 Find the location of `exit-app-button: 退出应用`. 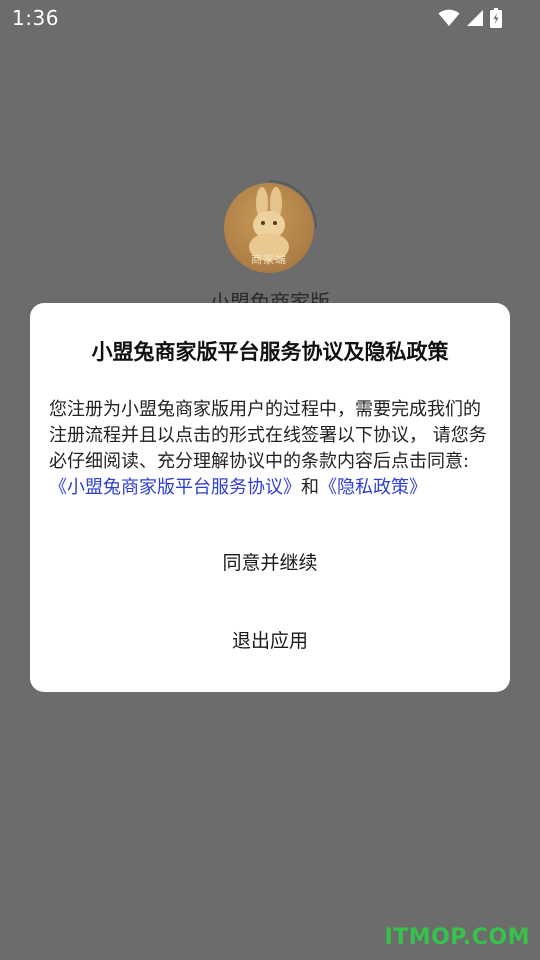

exit-app-button: 退出应用 is located at coordinates (270, 641).